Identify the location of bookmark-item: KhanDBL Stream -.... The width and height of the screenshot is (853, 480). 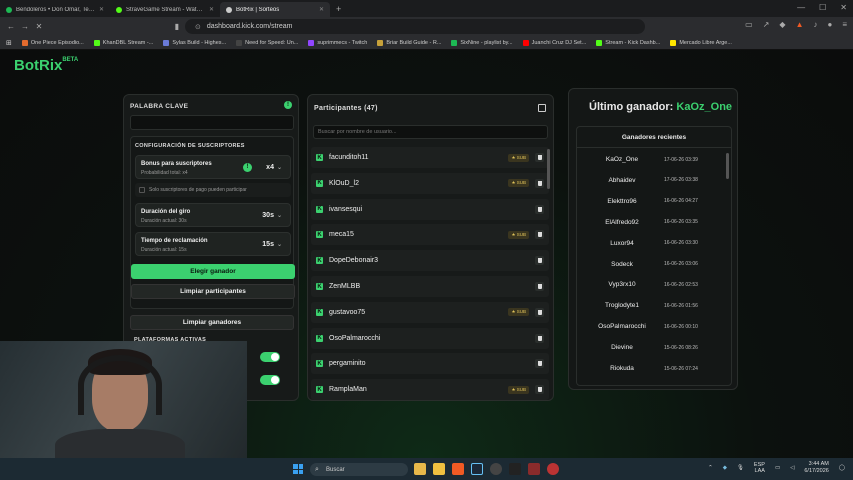
(123, 42).